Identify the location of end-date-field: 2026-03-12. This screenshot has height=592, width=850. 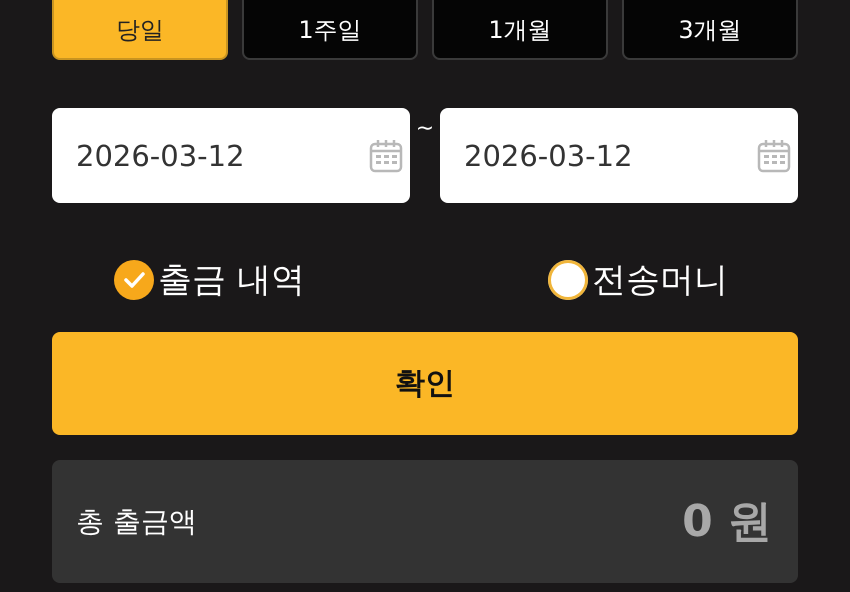
(619, 155).